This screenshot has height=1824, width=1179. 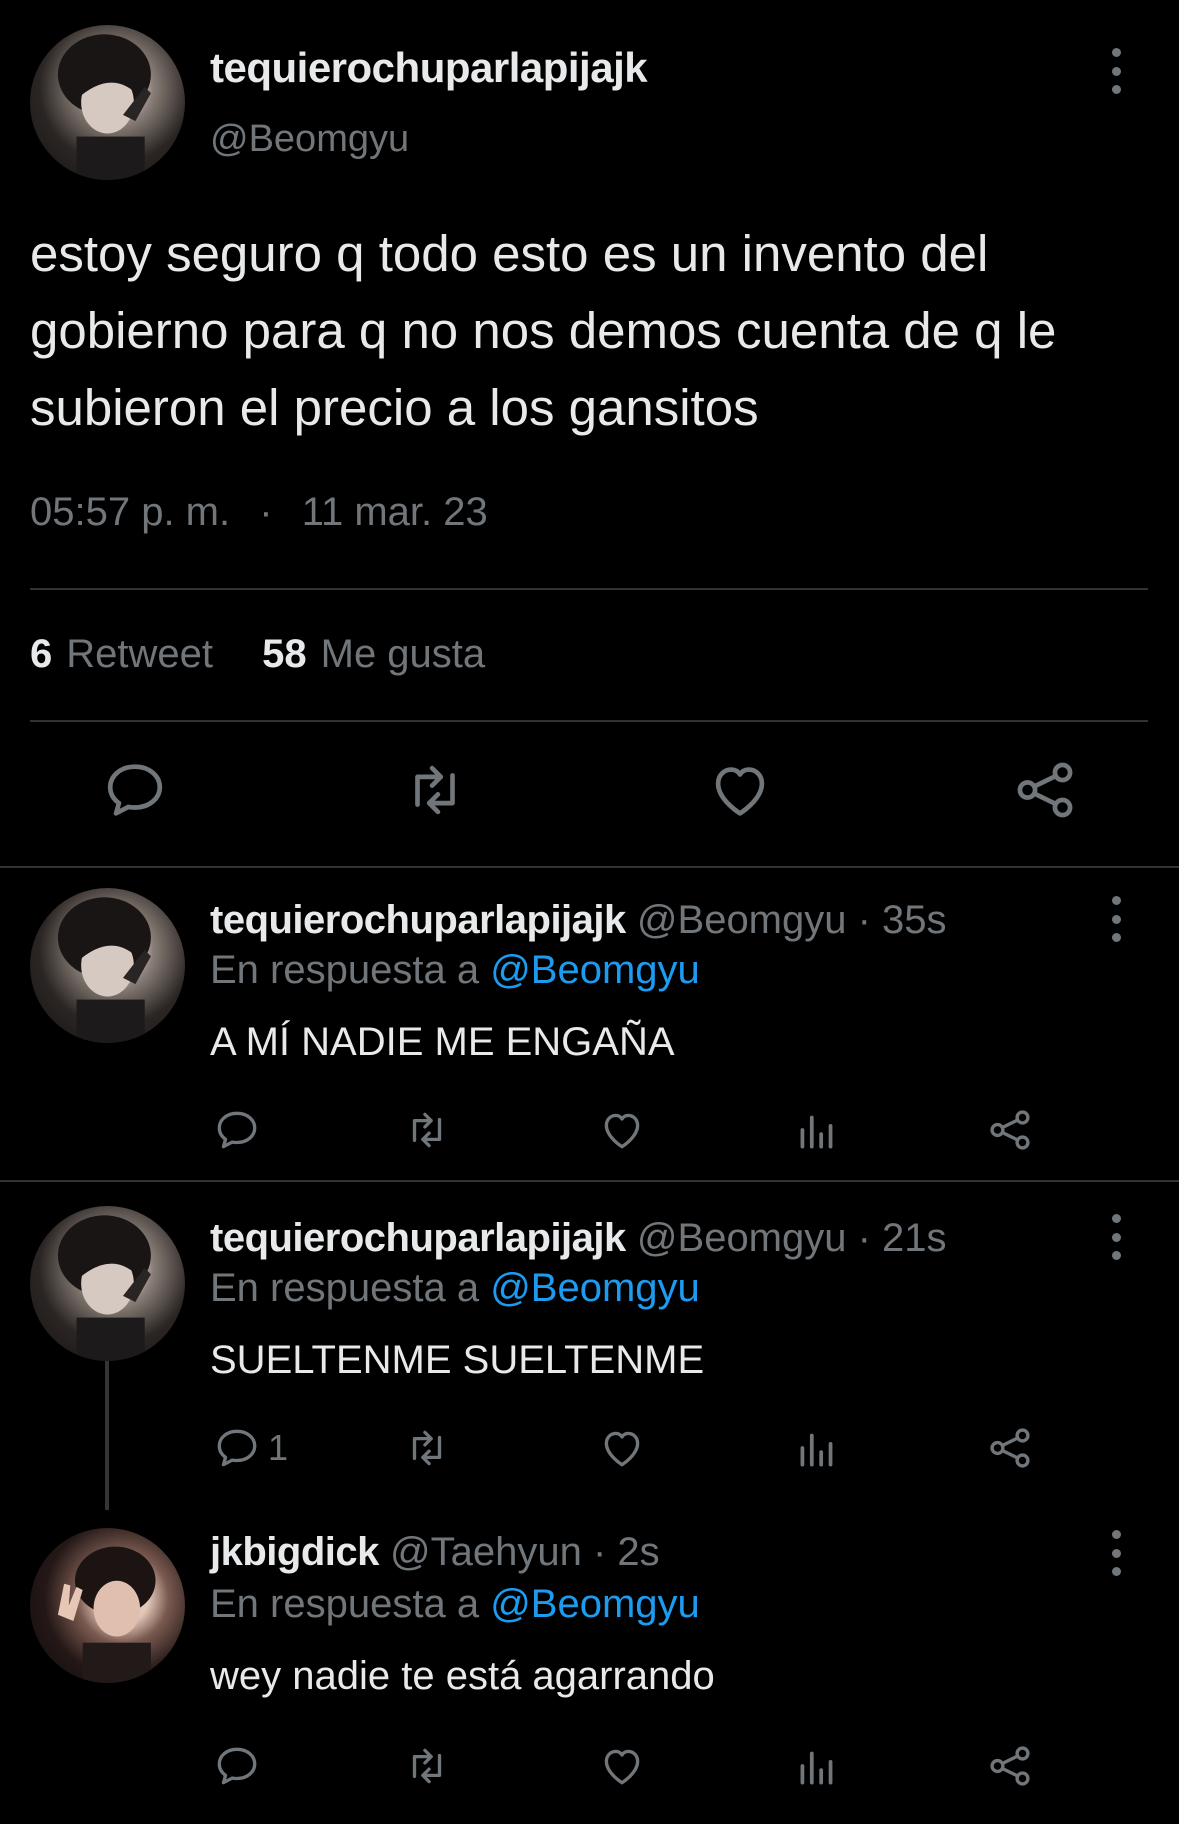 I want to click on retweet-stat: 6 Retweet, so click(x=127, y=654).